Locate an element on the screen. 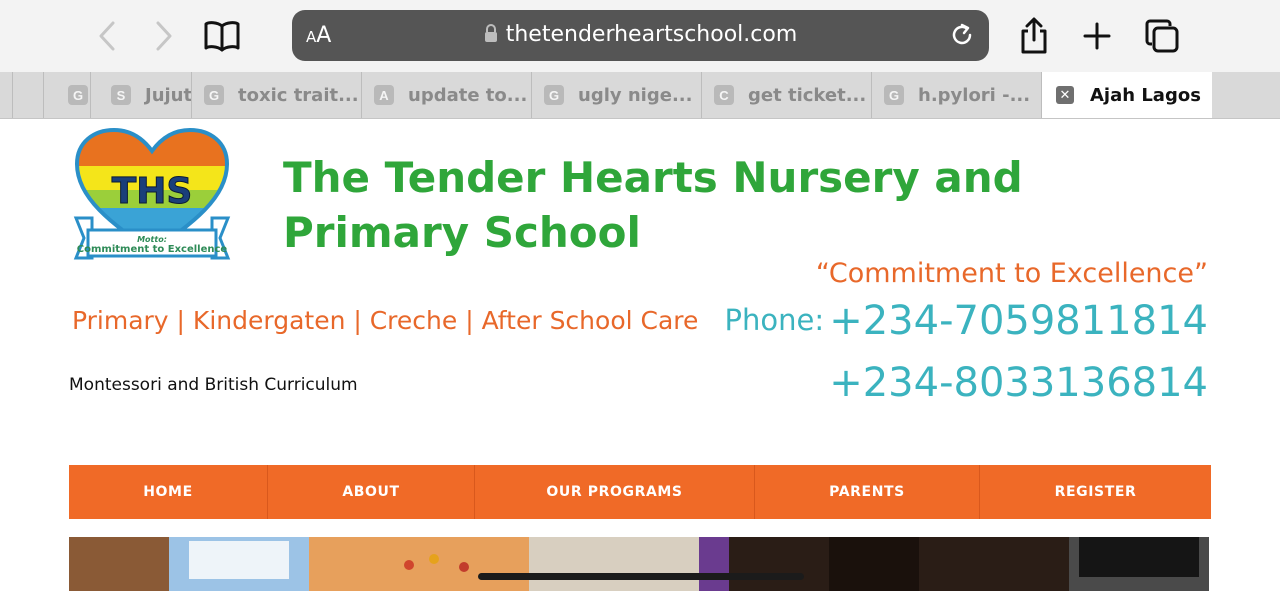  phone-label: Phone: is located at coordinates (774, 320).